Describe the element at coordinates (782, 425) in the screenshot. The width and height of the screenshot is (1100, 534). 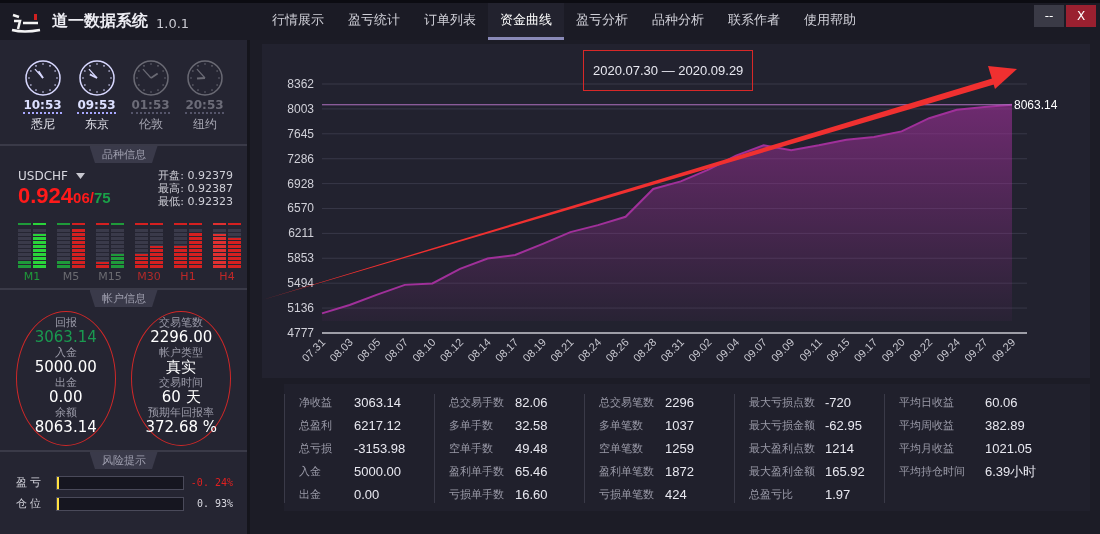
I see `stat-label: 最大亏损金额` at that location.